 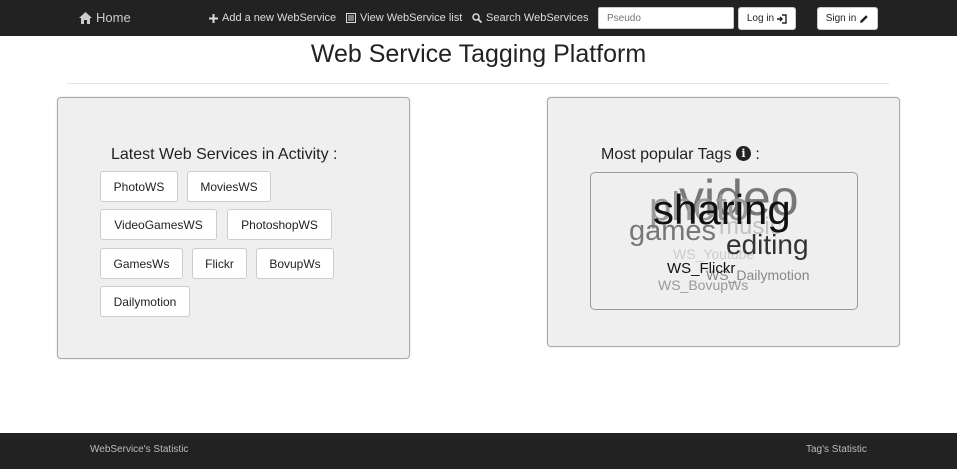 I want to click on signin-button: Sign in, so click(x=847, y=18).